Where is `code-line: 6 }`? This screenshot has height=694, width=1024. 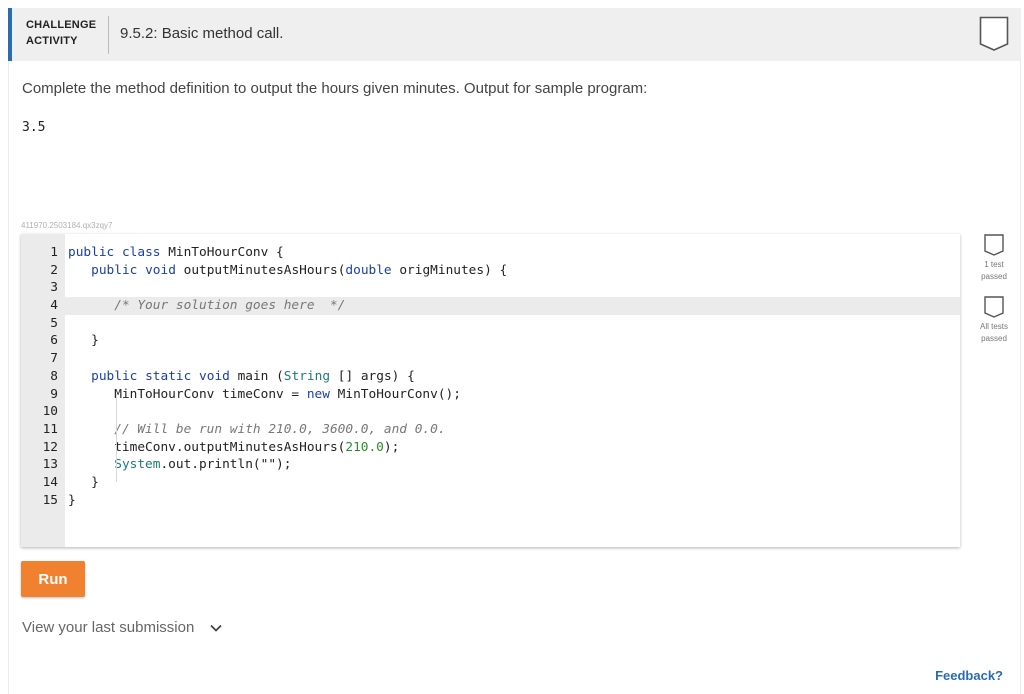
code-line: 6 } is located at coordinates (490, 341).